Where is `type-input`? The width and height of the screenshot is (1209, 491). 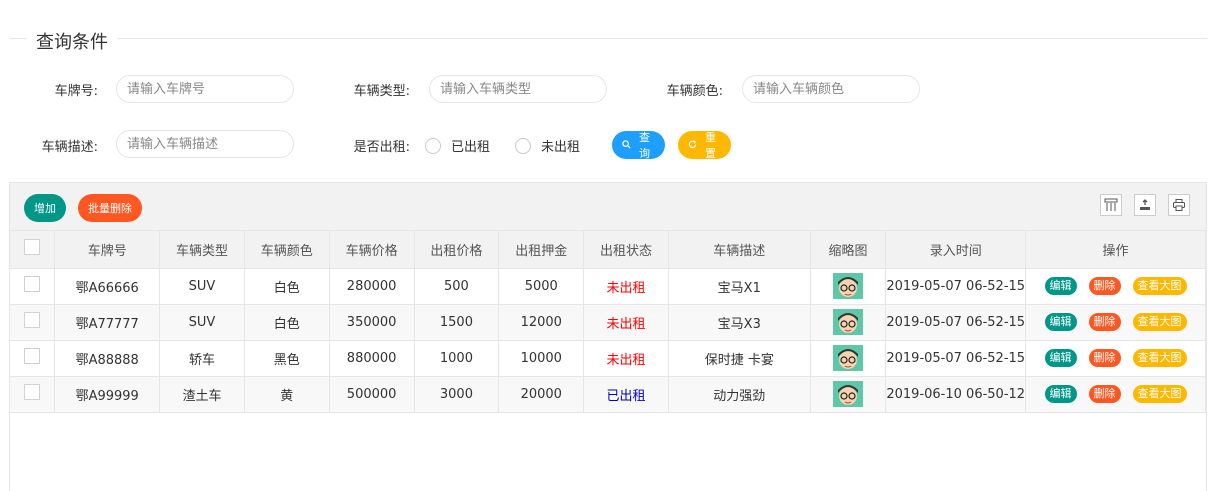
type-input is located at coordinates (518, 89).